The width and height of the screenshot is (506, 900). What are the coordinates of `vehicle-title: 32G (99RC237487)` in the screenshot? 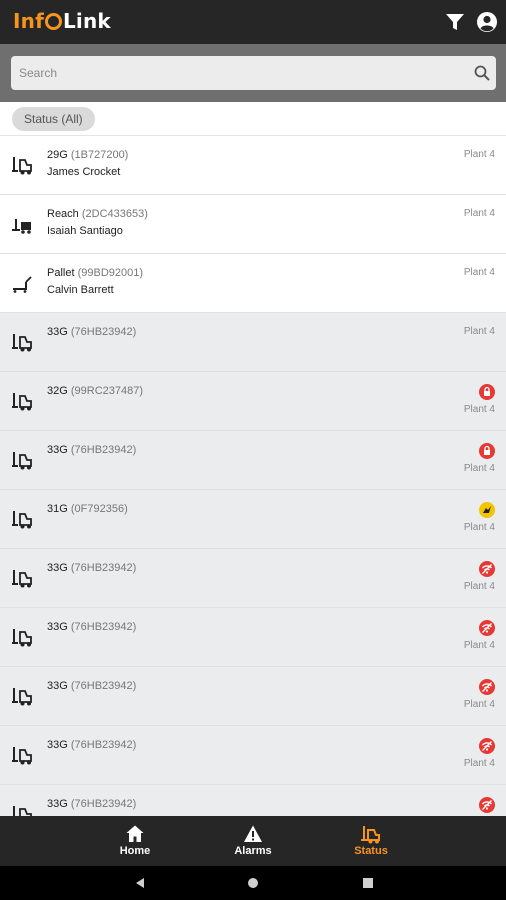 It's located at (95, 391).